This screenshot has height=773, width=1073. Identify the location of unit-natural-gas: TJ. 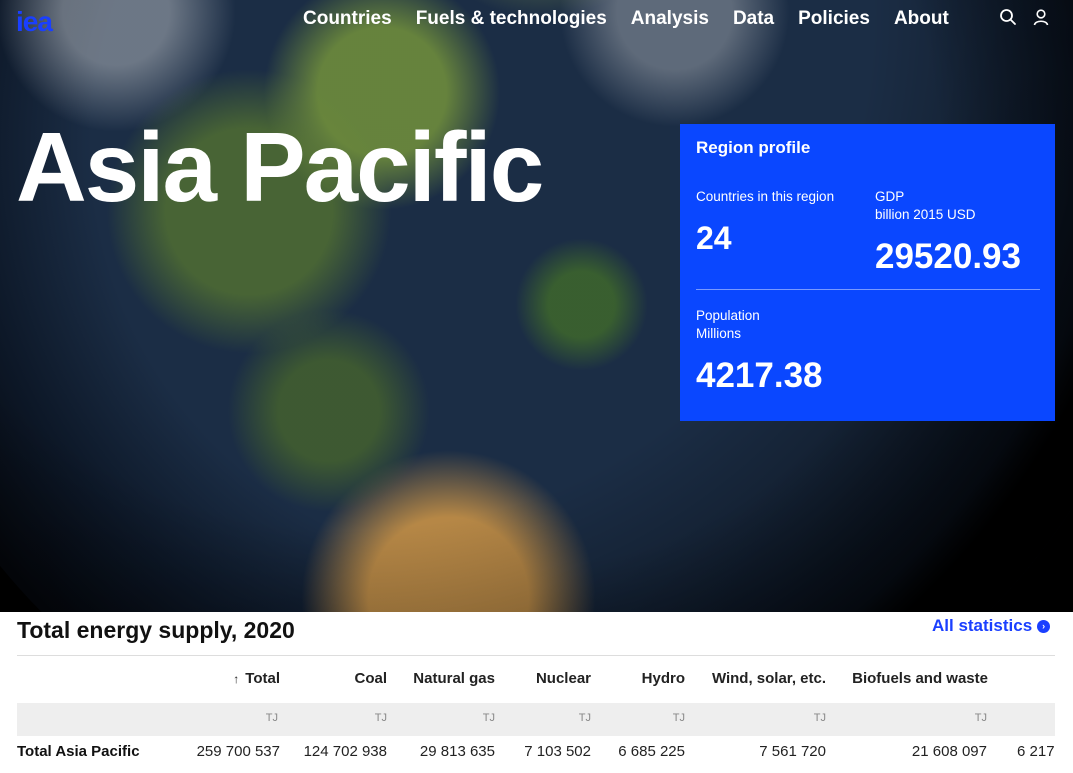
(488, 718).